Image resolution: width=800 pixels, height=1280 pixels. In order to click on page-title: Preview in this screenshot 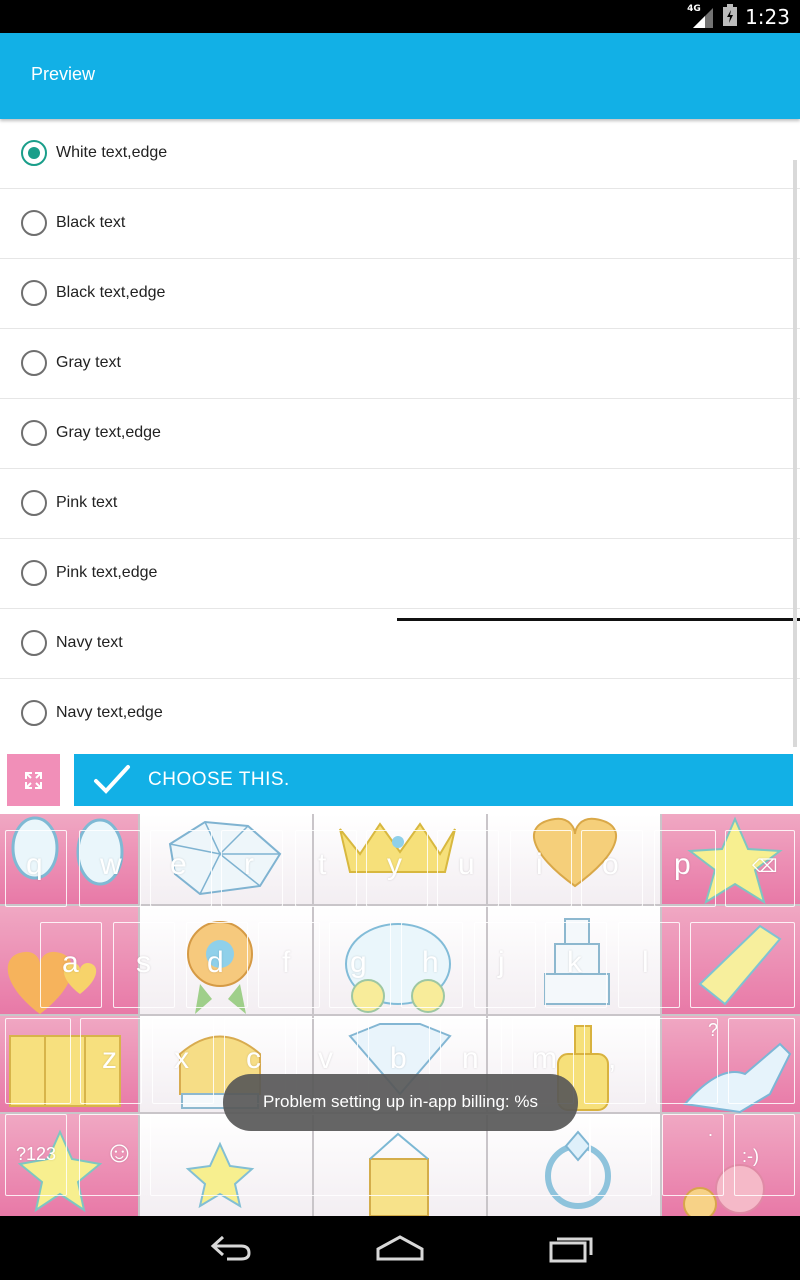, I will do `click(63, 74)`.